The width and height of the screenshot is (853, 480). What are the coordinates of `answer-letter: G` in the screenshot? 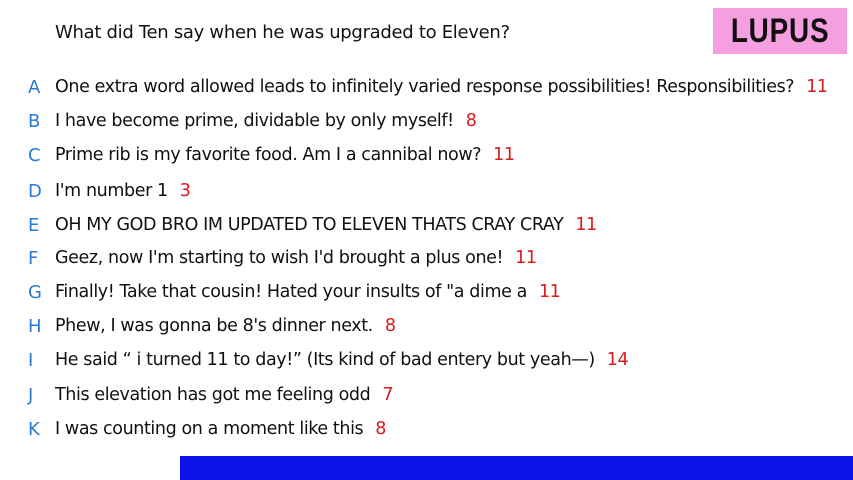 It's located at (35, 292).